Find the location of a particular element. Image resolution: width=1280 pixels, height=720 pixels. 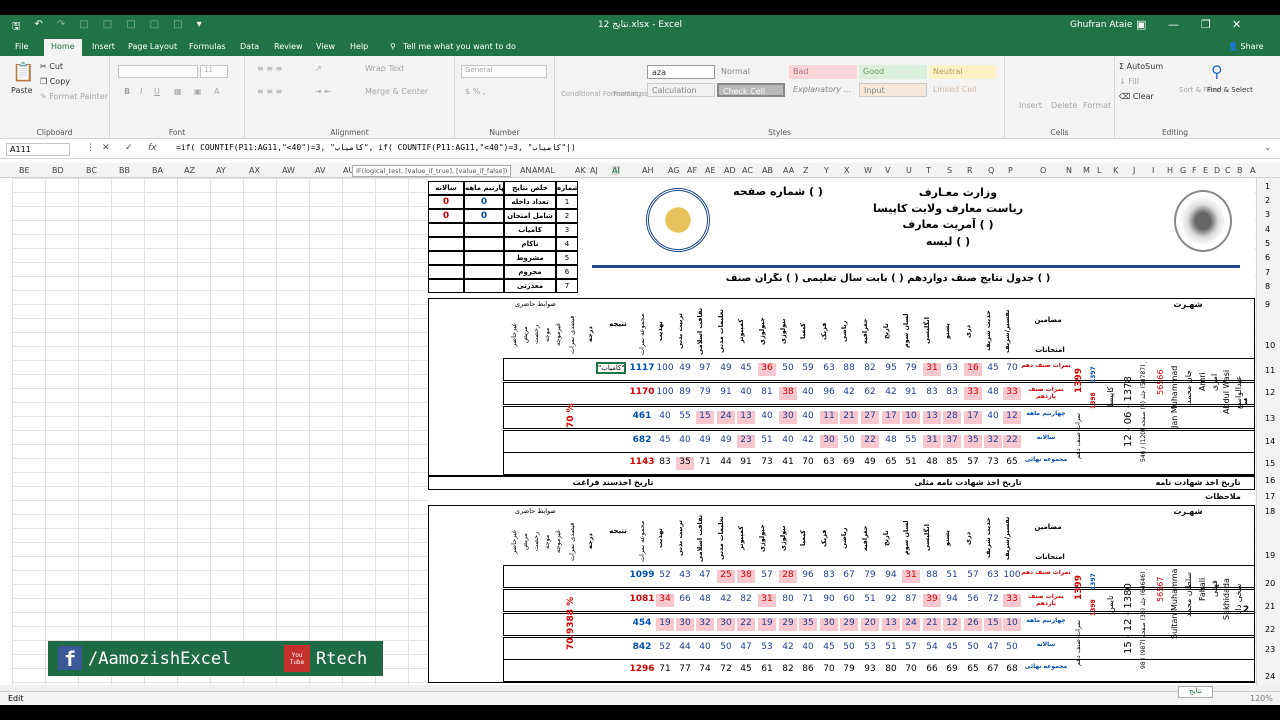

mark-cell: 65 is located at coordinates (891, 463).